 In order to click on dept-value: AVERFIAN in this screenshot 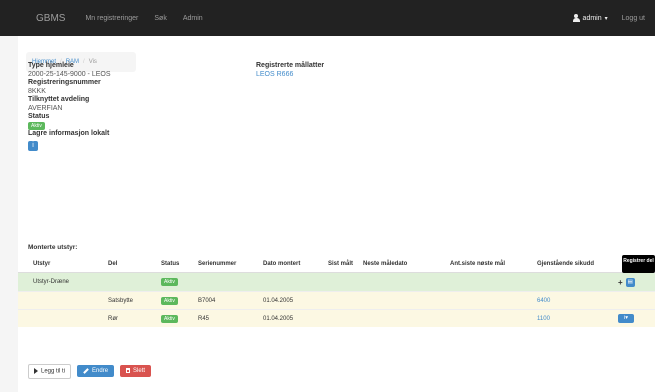, I will do `click(45, 108)`.